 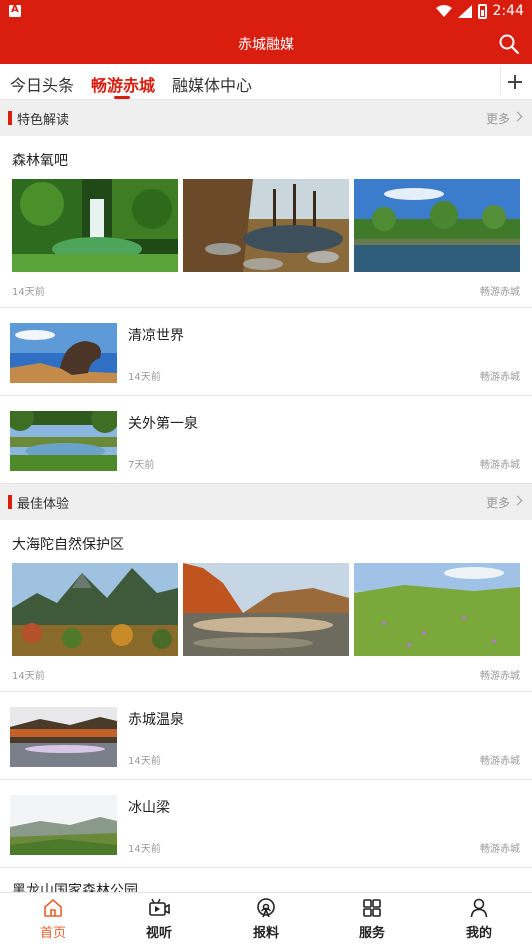 What do you see at coordinates (159, 919) in the screenshot?
I see `nav-video: 视听` at bounding box center [159, 919].